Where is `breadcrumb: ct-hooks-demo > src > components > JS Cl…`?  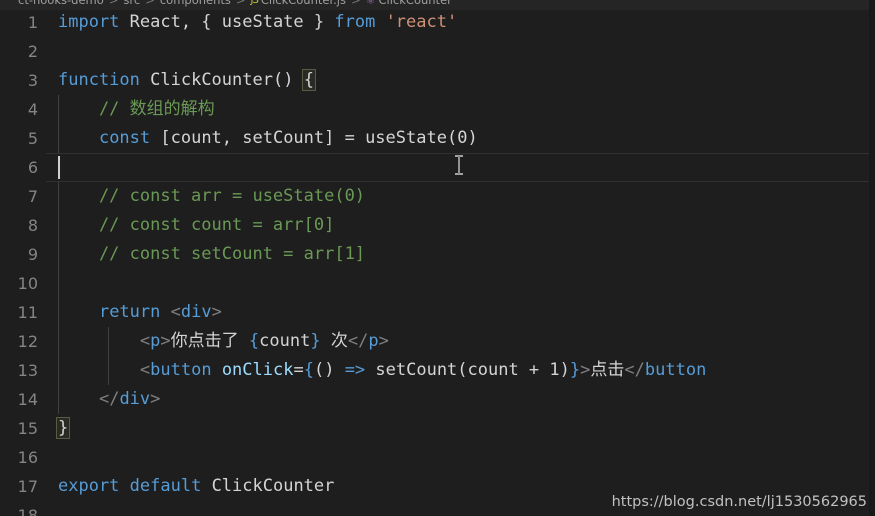
breadcrumb: ct-hooks-demo > src > components > JS Cl… is located at coordinates (437, 5).